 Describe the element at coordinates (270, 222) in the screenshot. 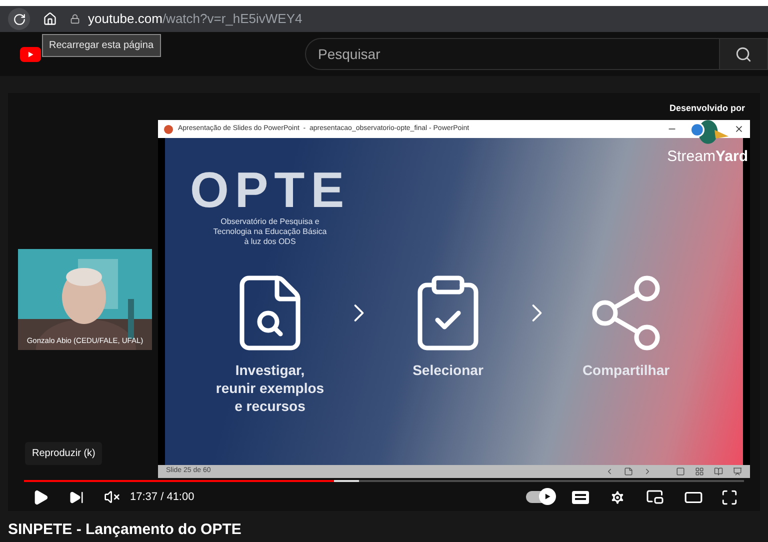

I see `slide-subtitle: Observatório de Pesquisa e` at that location.